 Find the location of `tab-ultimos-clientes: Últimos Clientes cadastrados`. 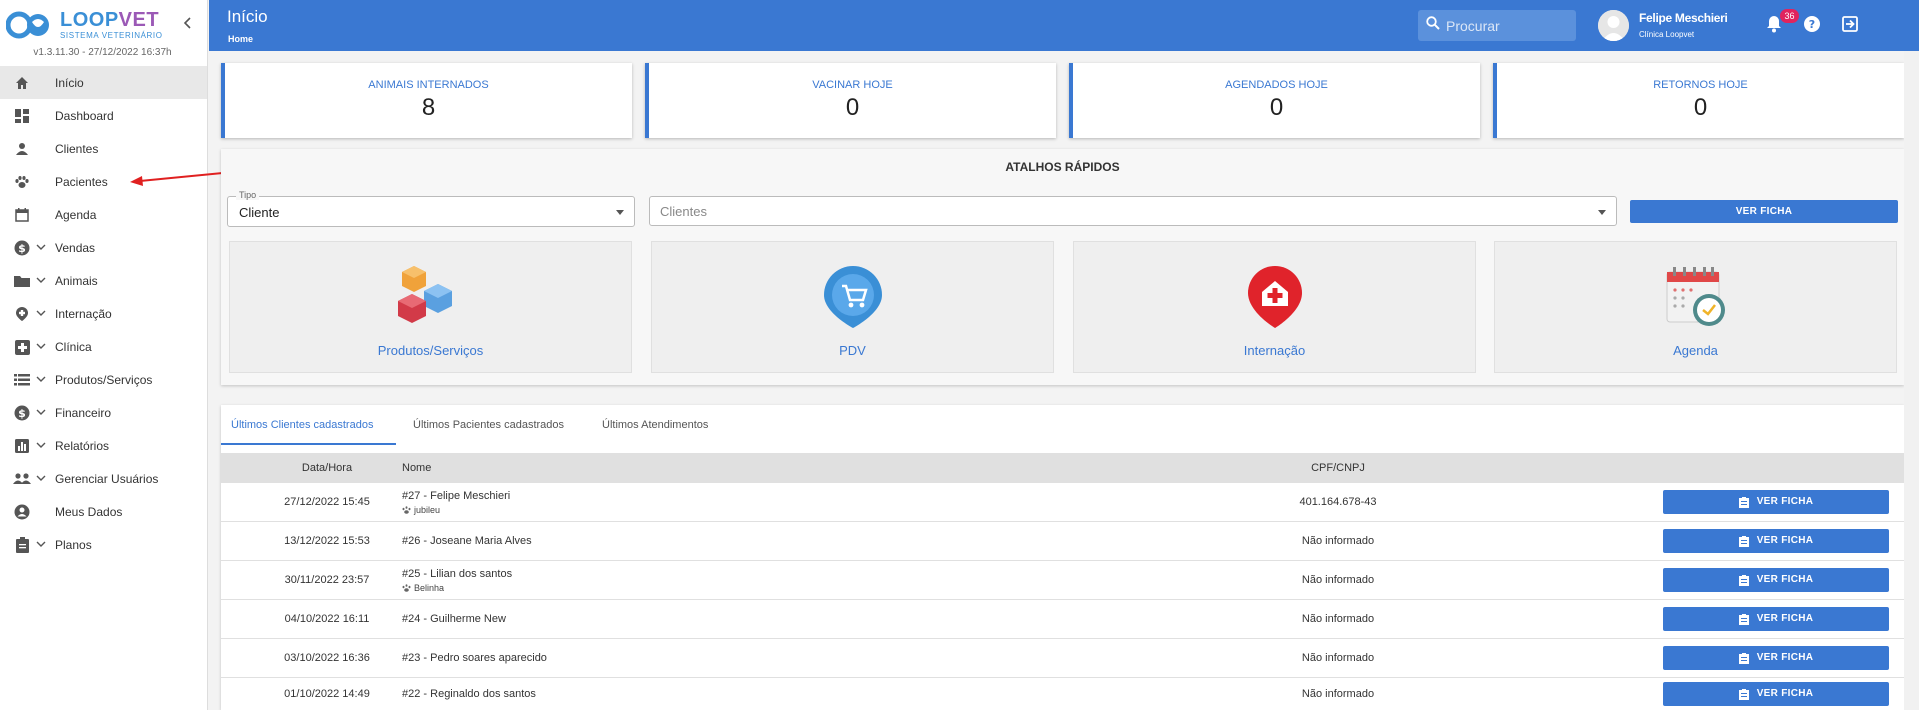

tab-ultimos-clientes: Últimos Clientes cadastrados is located at coordinates (302, 425).